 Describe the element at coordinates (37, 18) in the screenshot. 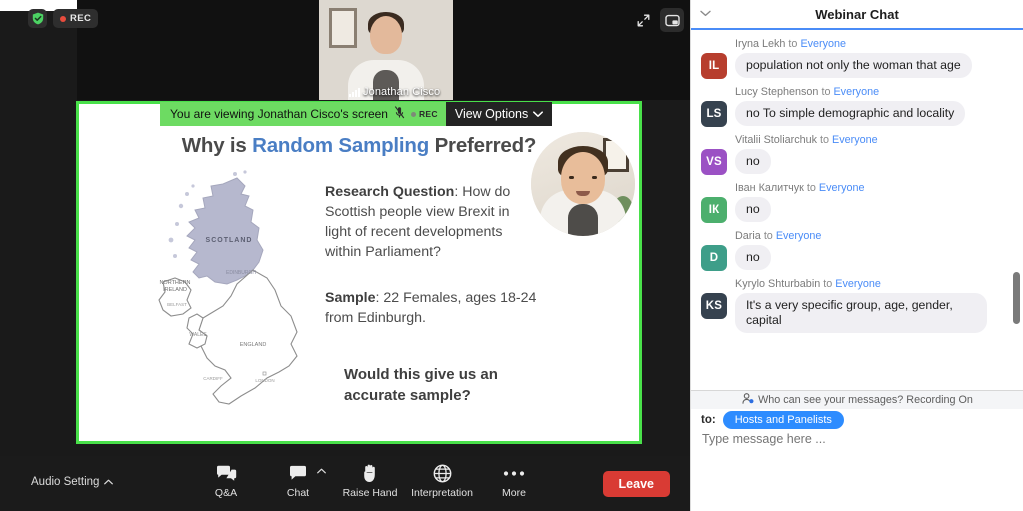

I see `shield-check-icon` at that location.